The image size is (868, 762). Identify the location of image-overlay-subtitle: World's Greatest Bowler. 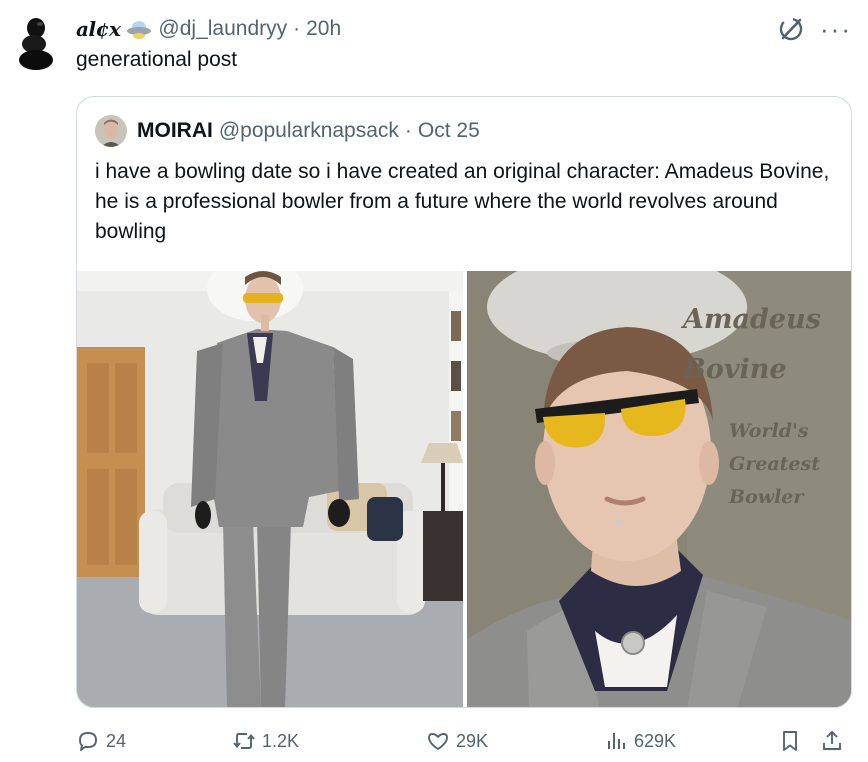
(789, 464).